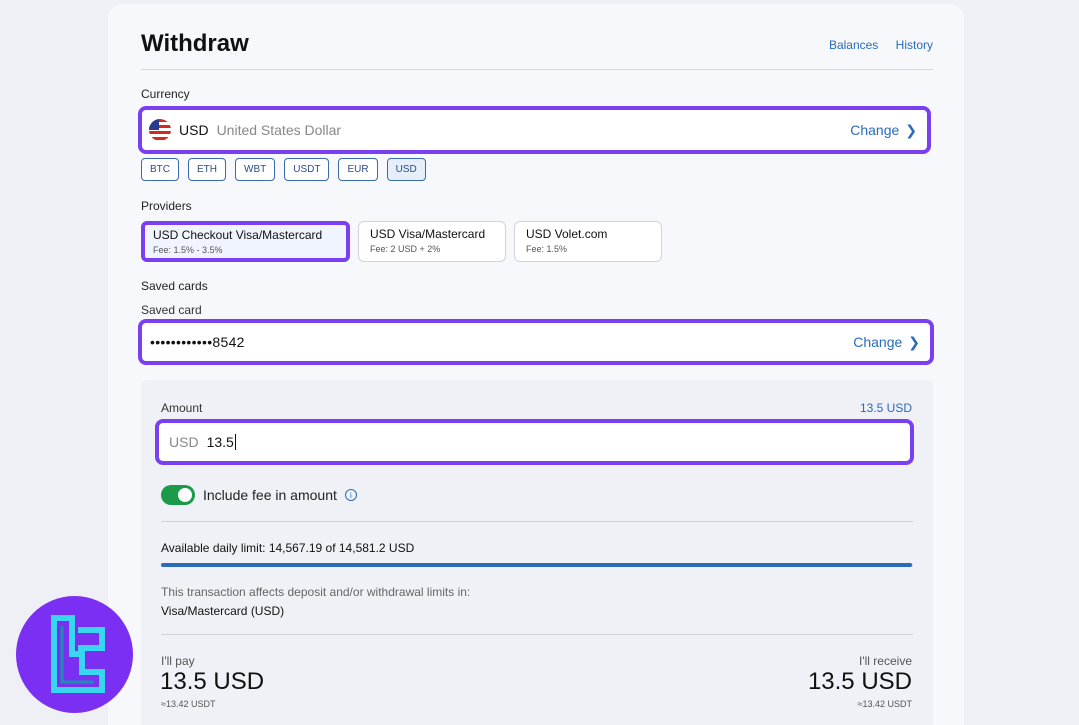 The width and height of the screenshot is (1079, 725). Describe the element at coordinates (350, 495) in the screenshot. I see `info-icon: i` at that location.